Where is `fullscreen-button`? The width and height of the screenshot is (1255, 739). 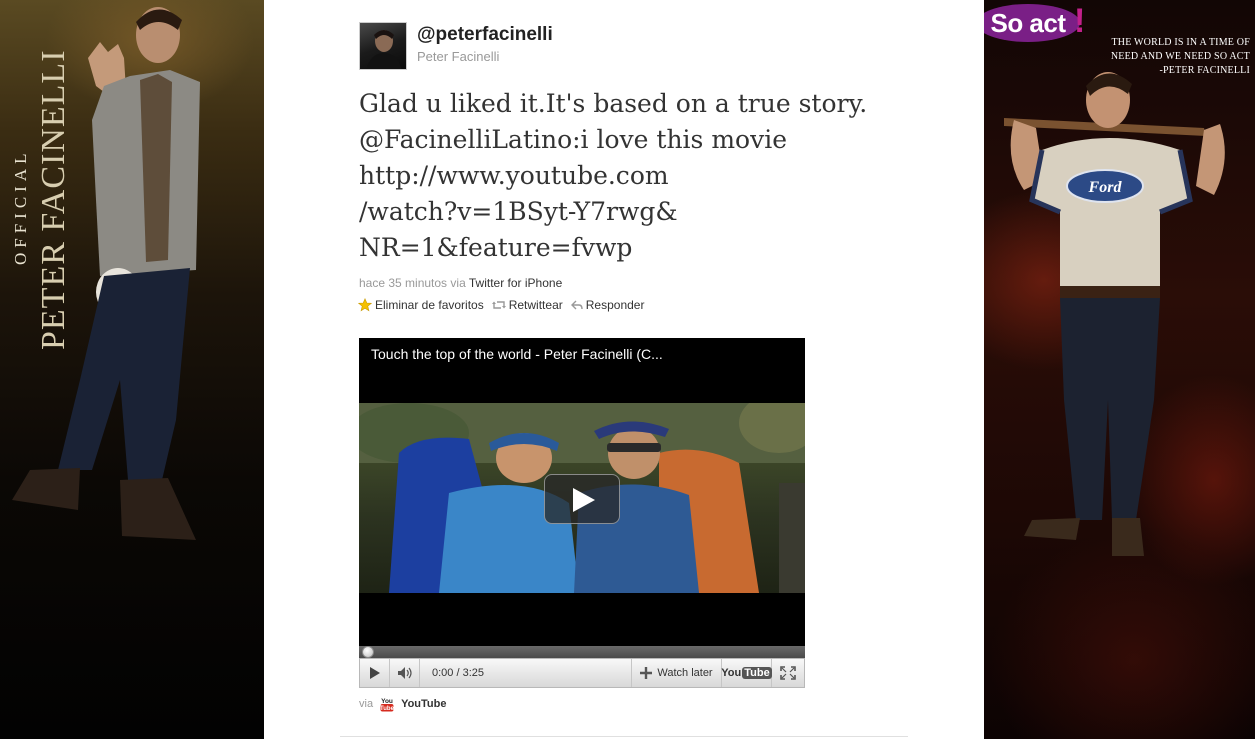 fullscreen-button is located at coordinates (788, 673).